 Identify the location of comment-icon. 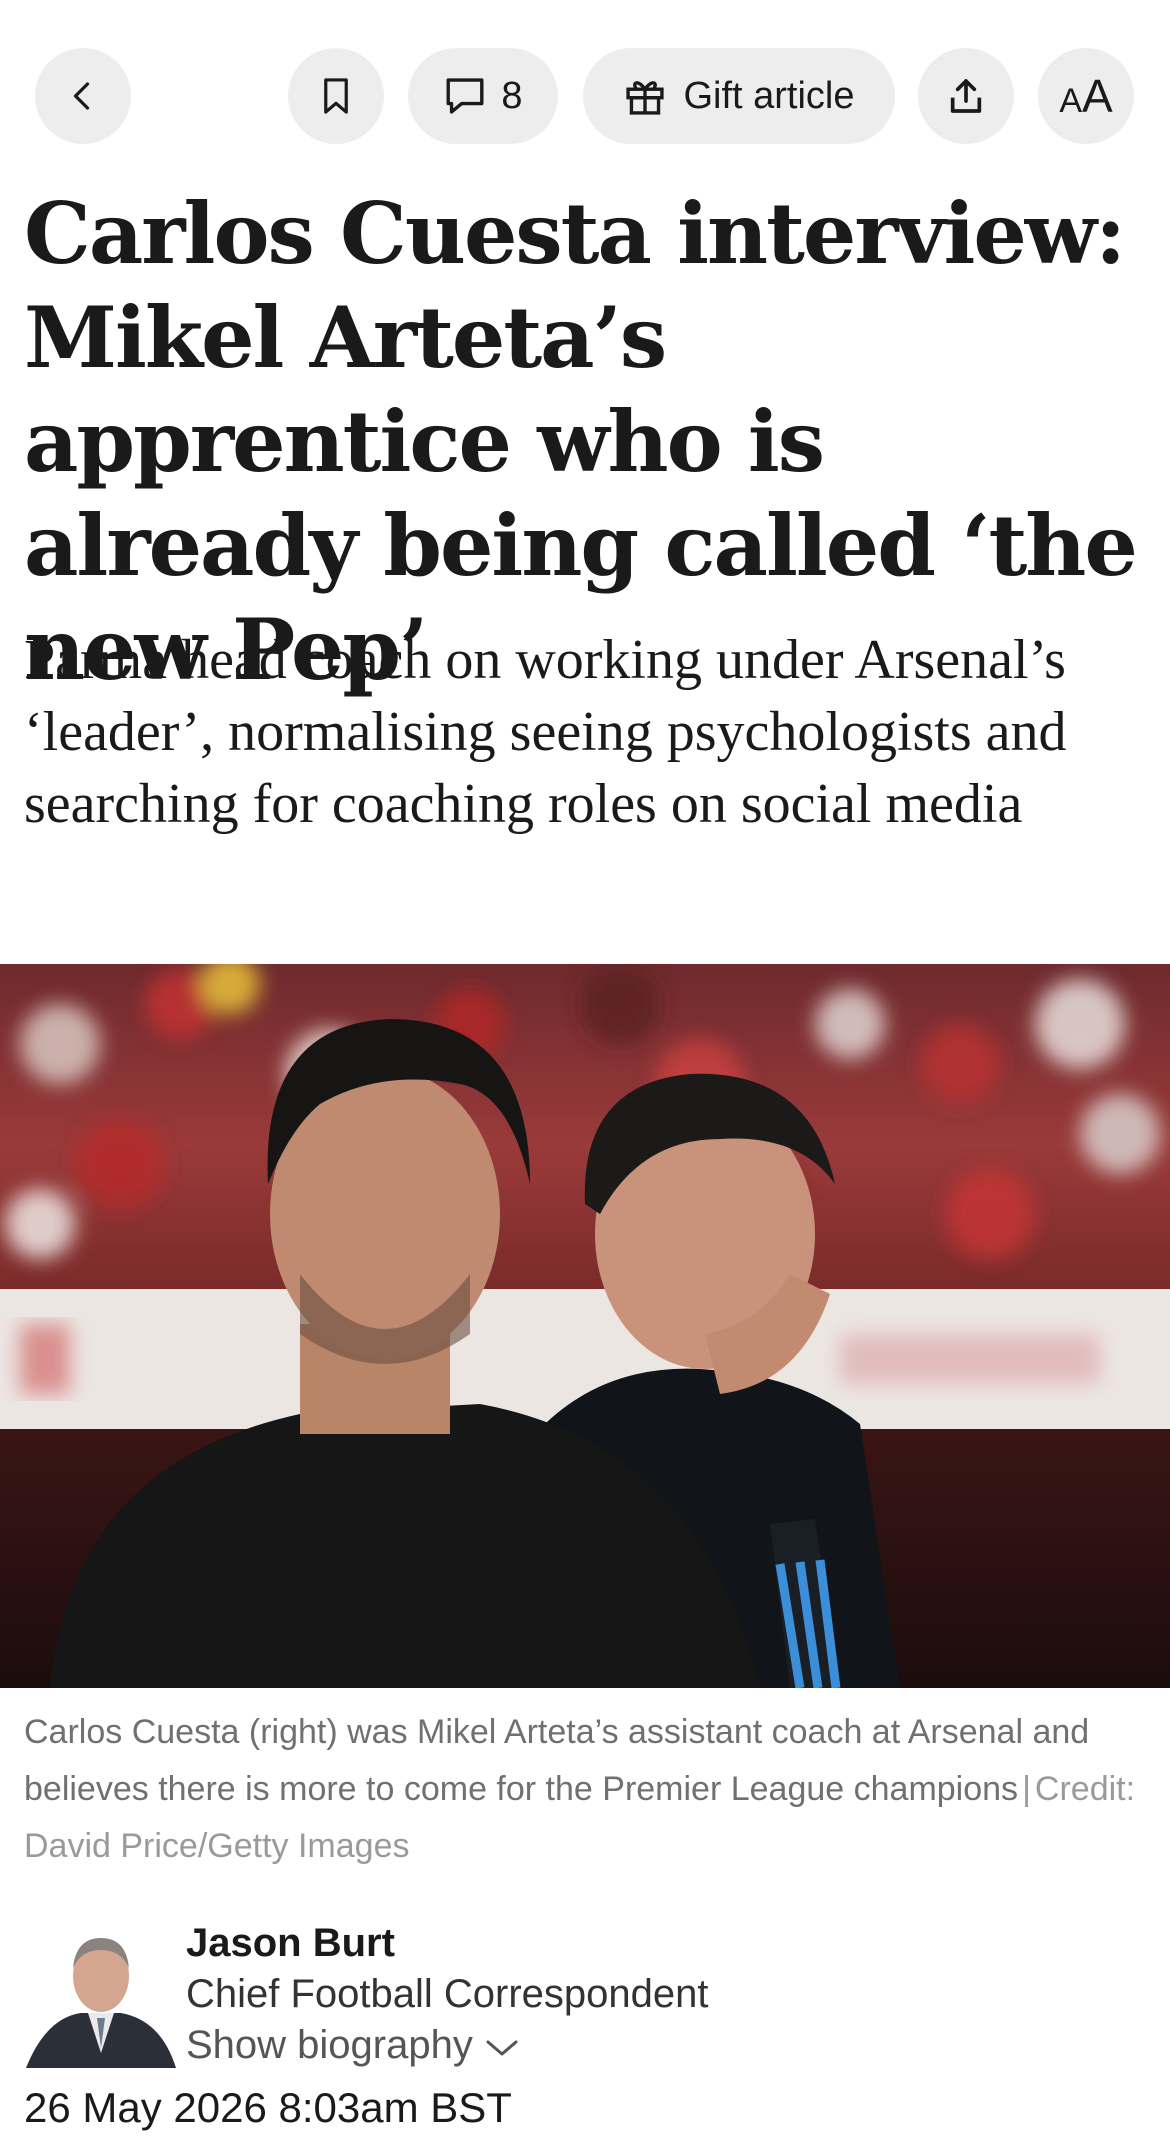
(465, 96).